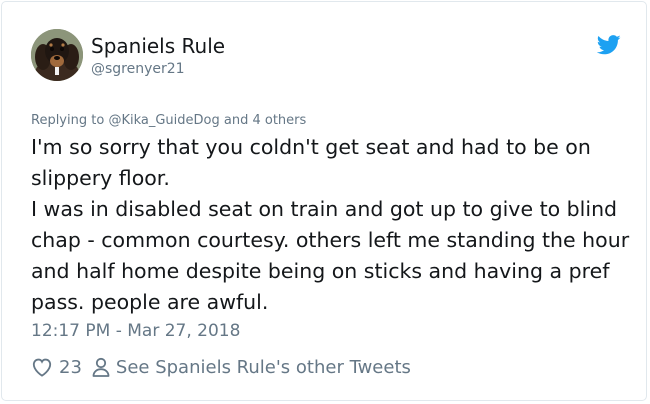 Image resolution: width=650 pixels, height=404 pixels. I want to click on person-icon, so click(101, 367).